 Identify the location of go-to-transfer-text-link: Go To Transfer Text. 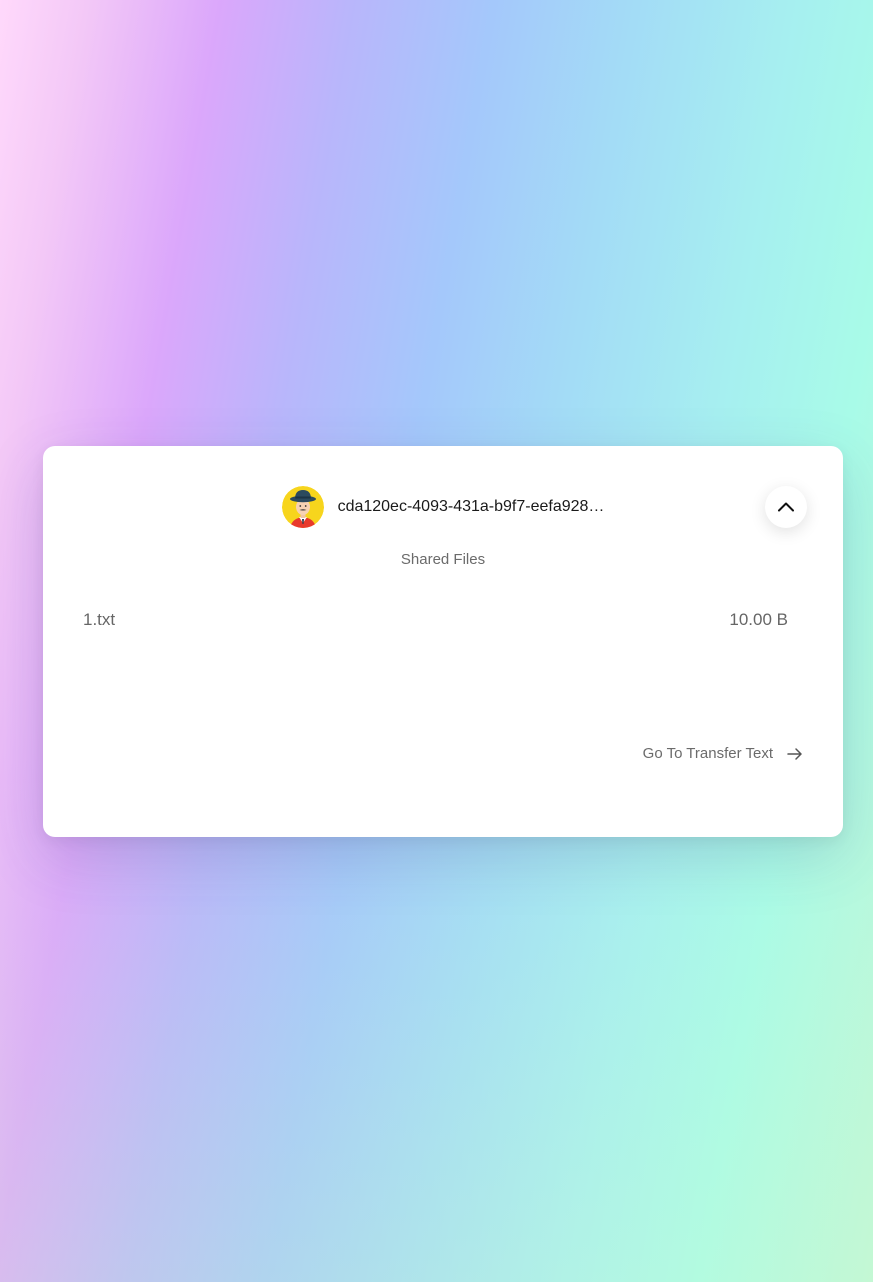
(723, 753).